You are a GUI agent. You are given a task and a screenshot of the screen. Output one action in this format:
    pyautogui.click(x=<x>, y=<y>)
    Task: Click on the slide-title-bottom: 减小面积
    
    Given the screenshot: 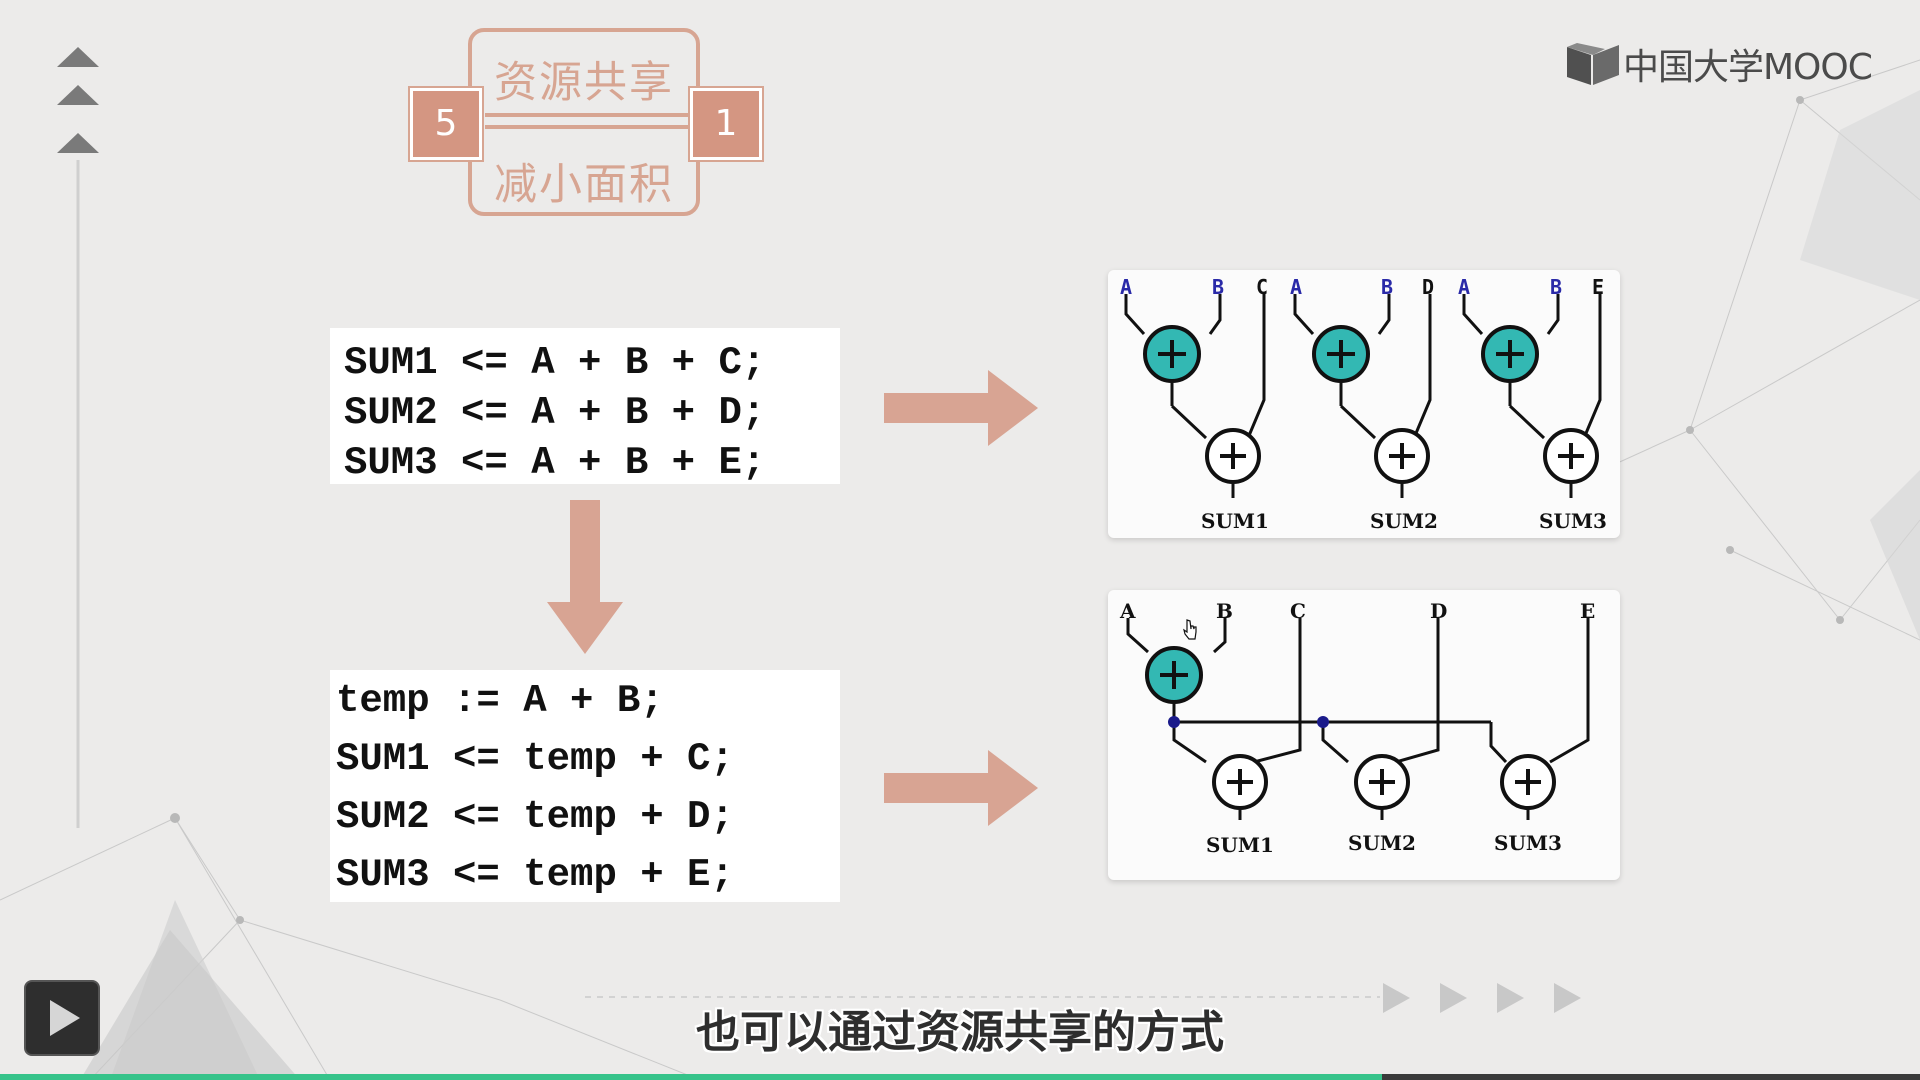 What is the action you would take?
    pyautogui.click(x=584, y=185)
    